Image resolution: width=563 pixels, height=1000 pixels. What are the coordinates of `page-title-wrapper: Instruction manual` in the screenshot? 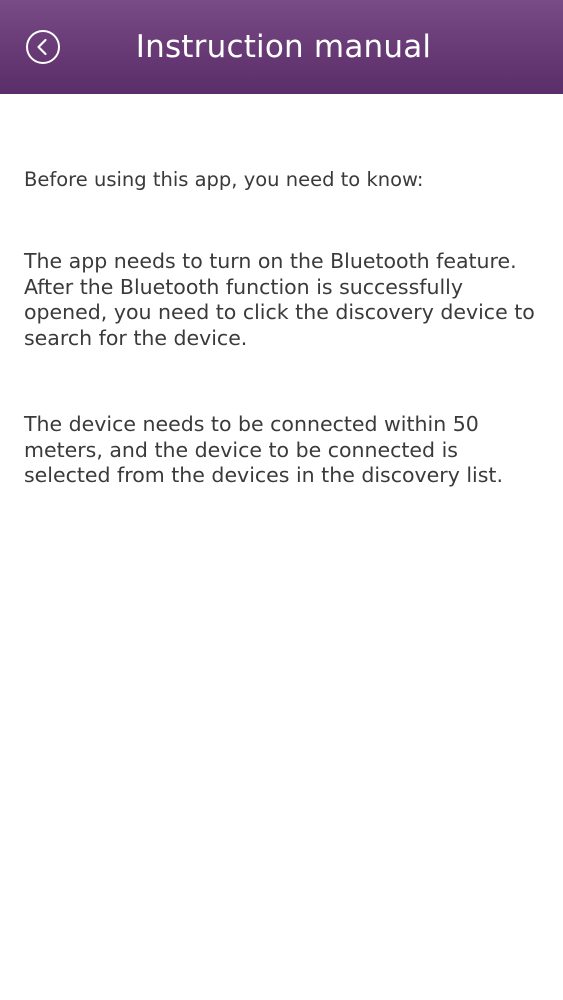 It's located at (281, 47).